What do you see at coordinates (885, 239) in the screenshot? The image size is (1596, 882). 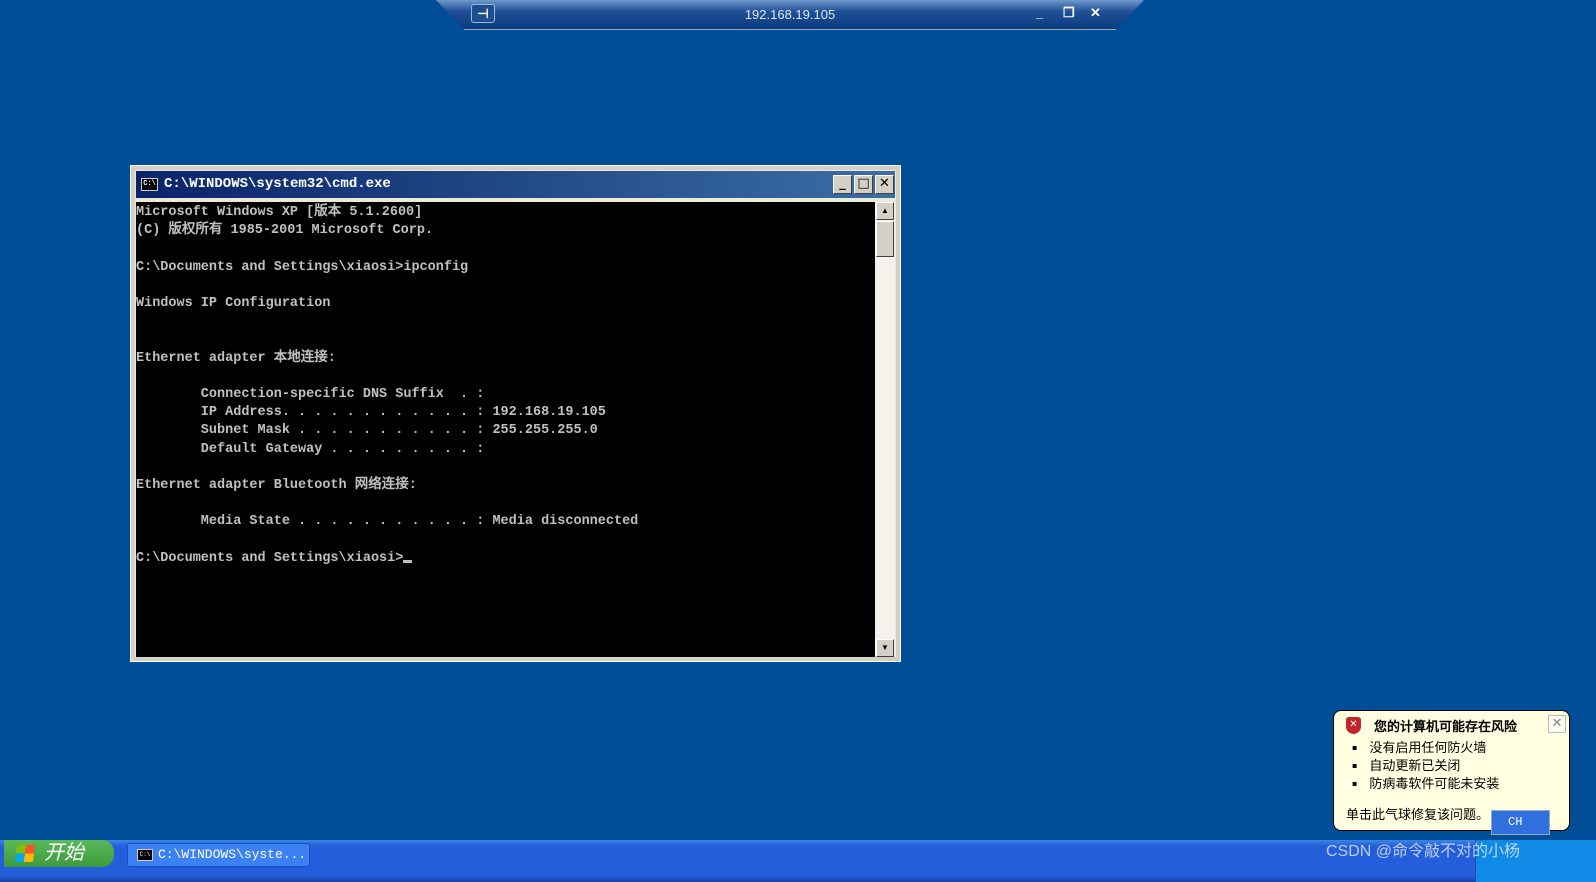 I see `scroll-thumb` at bounding box center [885, 239].